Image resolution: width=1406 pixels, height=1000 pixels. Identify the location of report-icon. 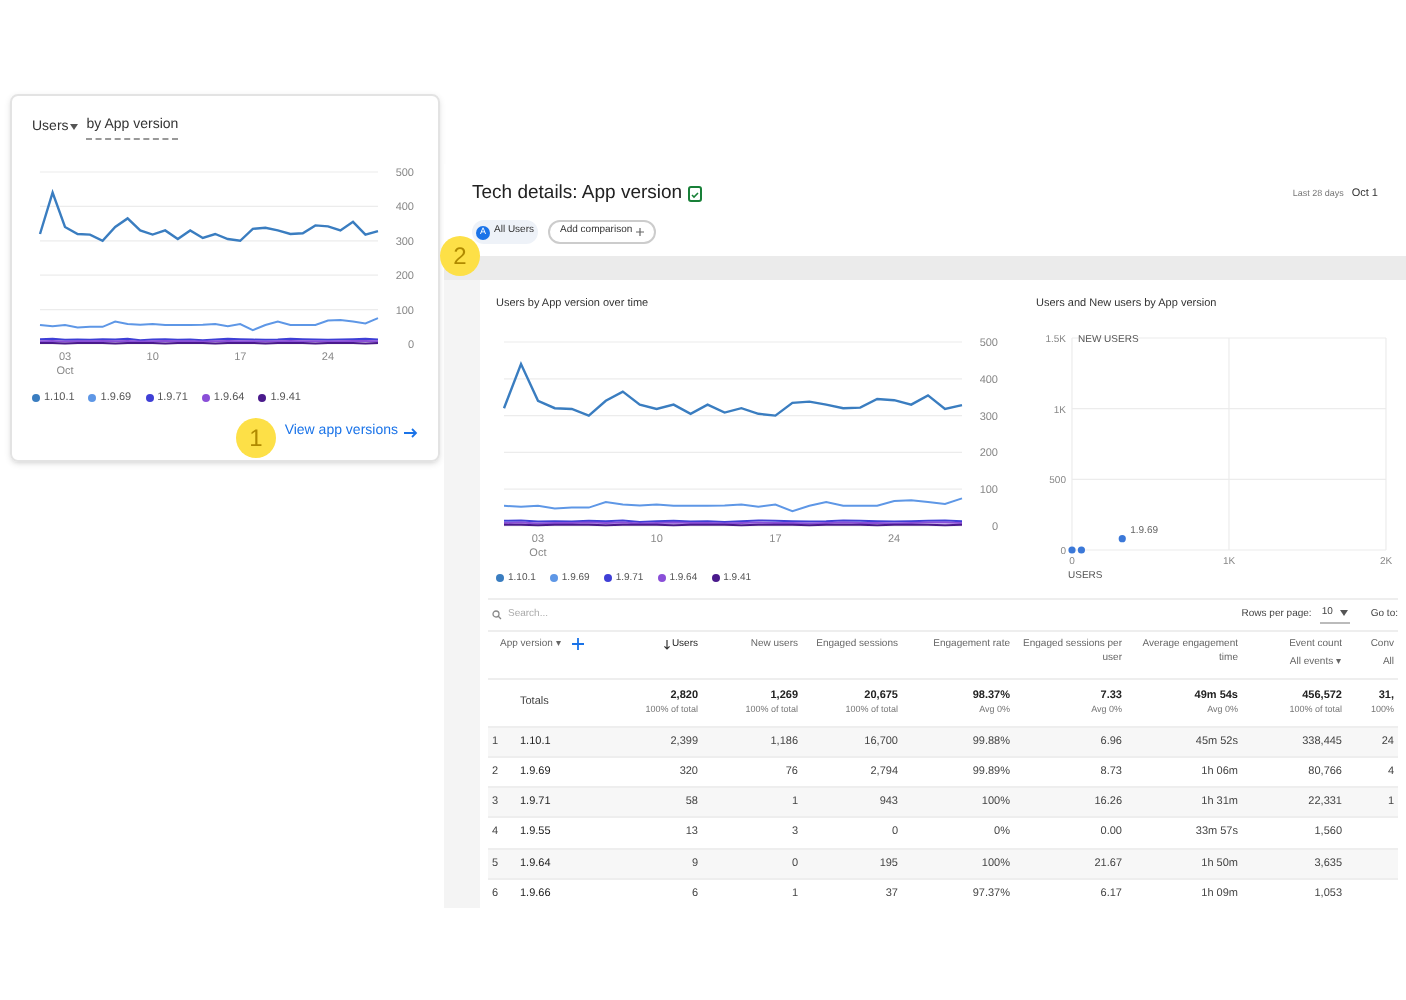
(695, 194).